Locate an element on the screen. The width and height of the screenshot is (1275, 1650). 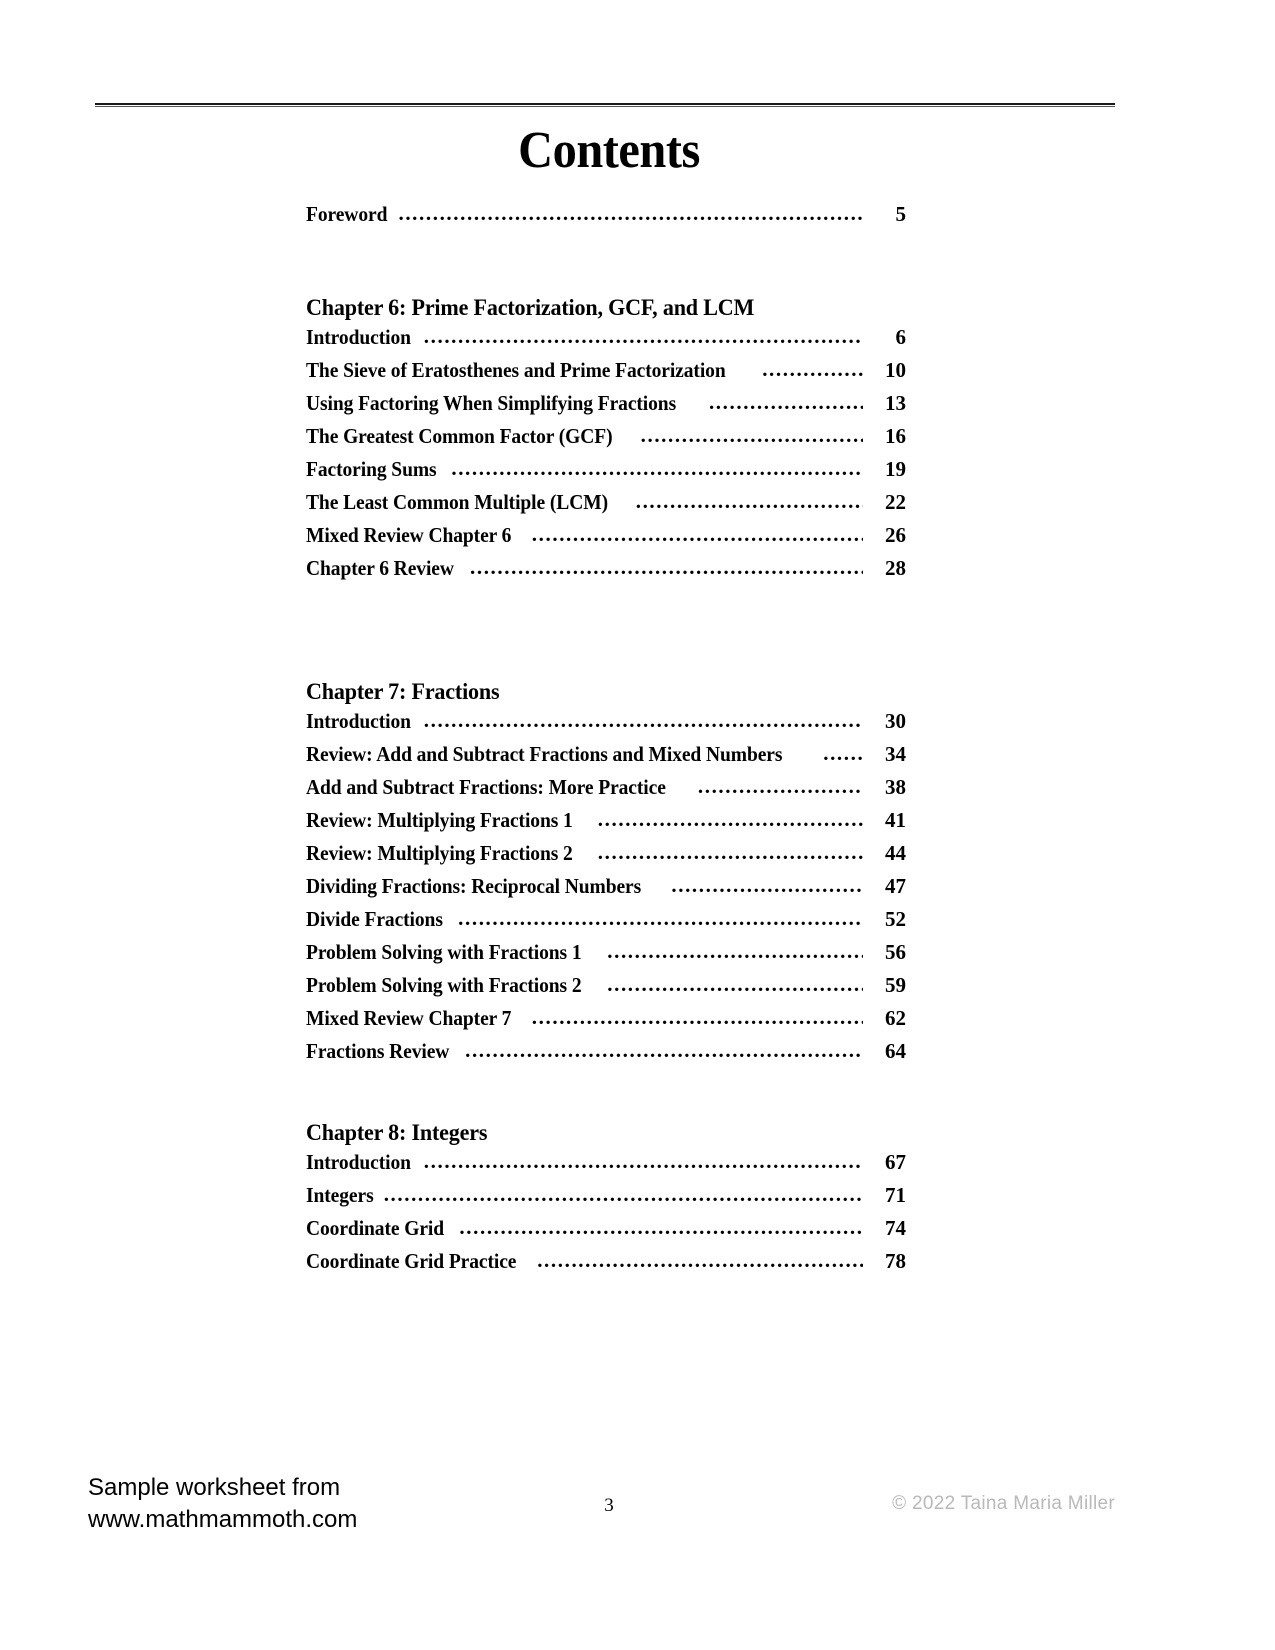
toc-entry-page: 41 is located at coordinates (895, 820).